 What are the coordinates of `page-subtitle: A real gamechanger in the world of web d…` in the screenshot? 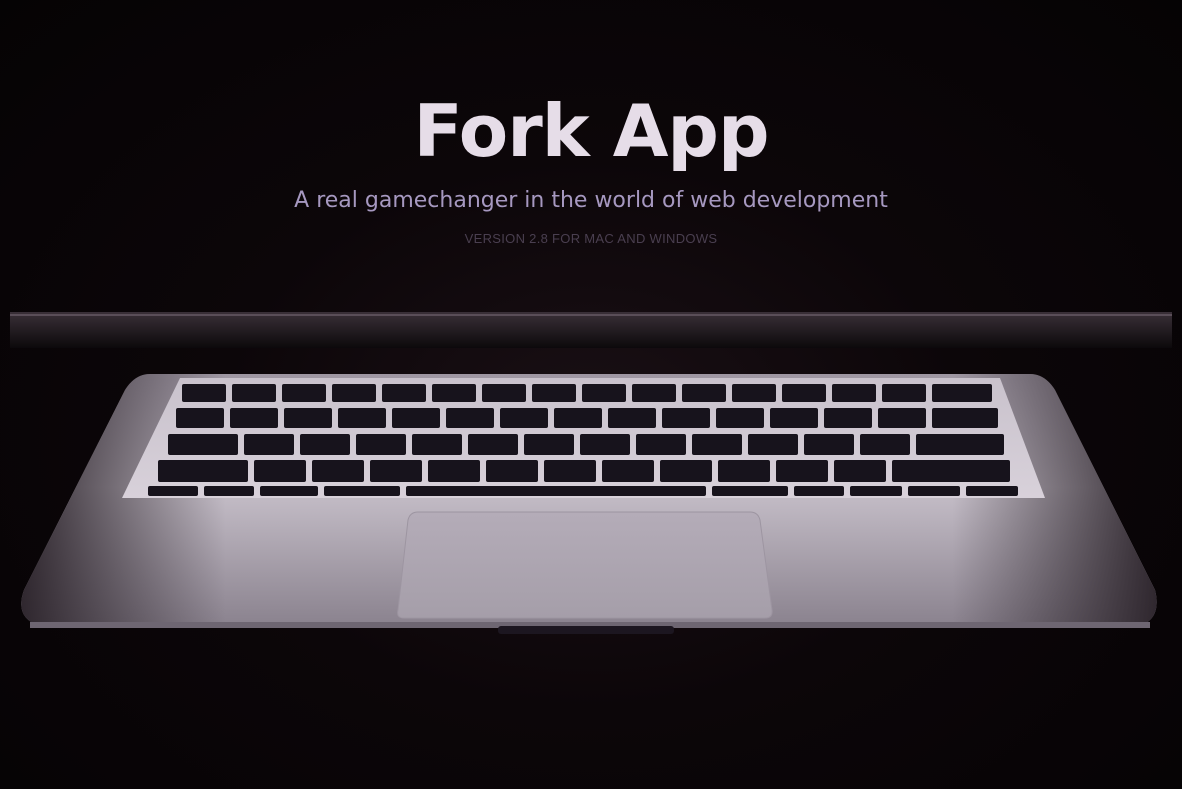 It's located at (591, 201).